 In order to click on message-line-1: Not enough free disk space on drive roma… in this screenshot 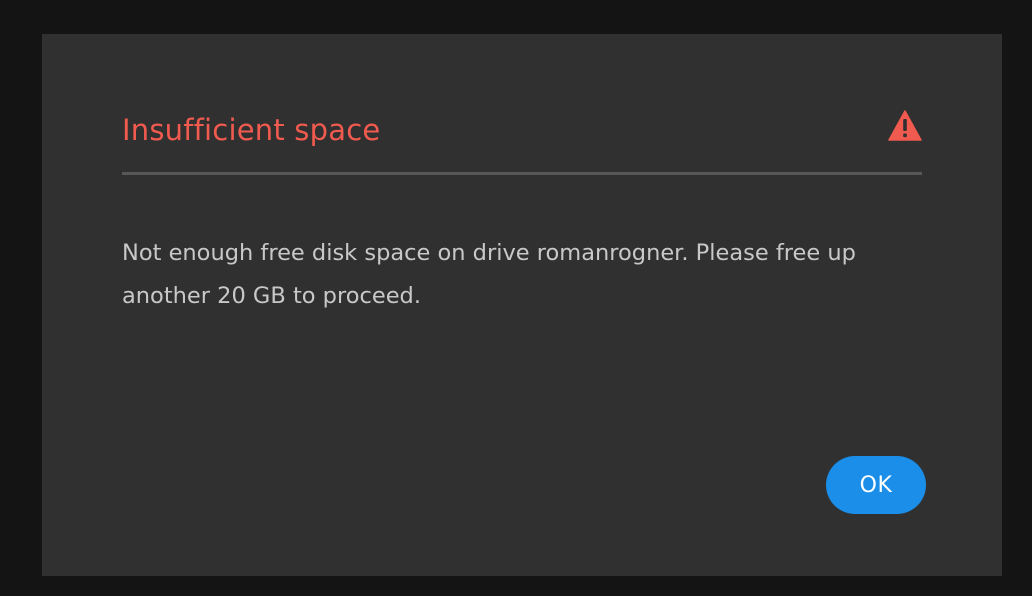, I will do `click(489, 253)`.